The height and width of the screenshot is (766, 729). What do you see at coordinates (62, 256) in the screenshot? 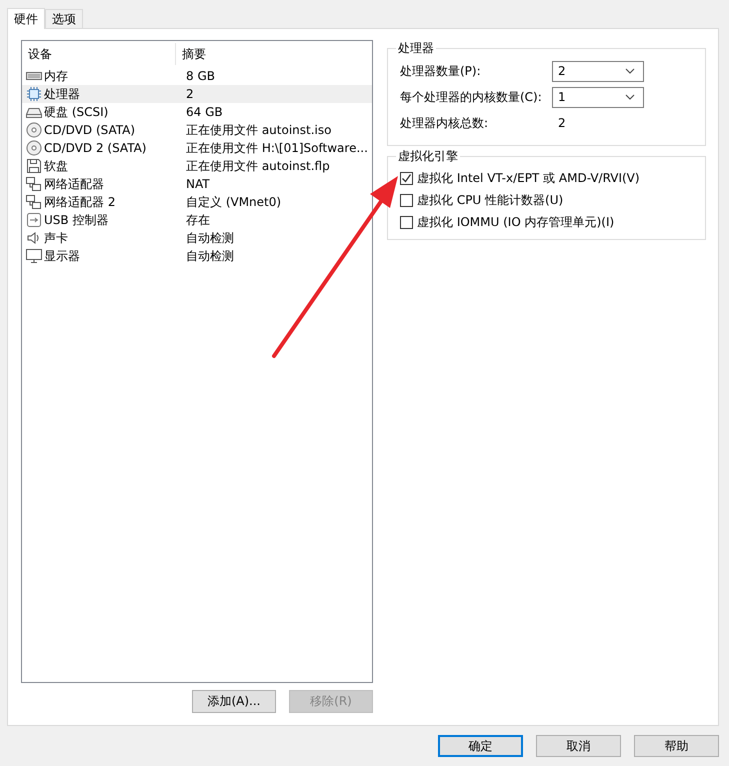
I see `device-name: 显示器` at bounding box center [62, 256].